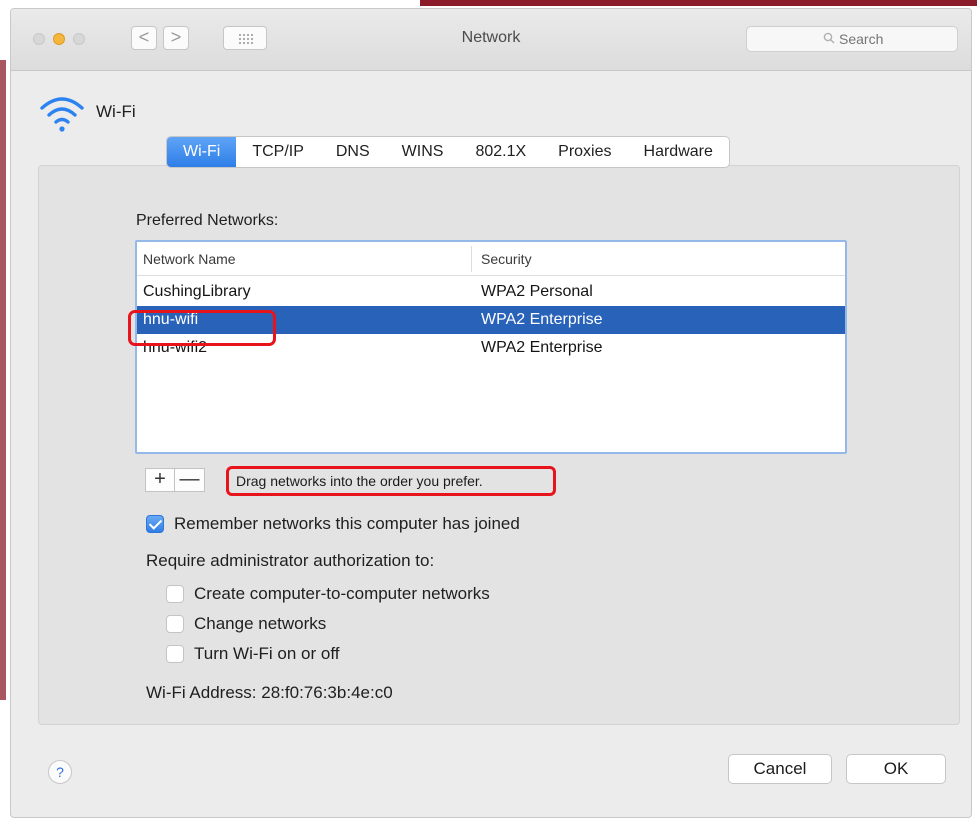 The width and height of the screenshot is (977, 838). Describe the element at coordinates (829, 38) in the screenshot. I see `search-icon` at that location.